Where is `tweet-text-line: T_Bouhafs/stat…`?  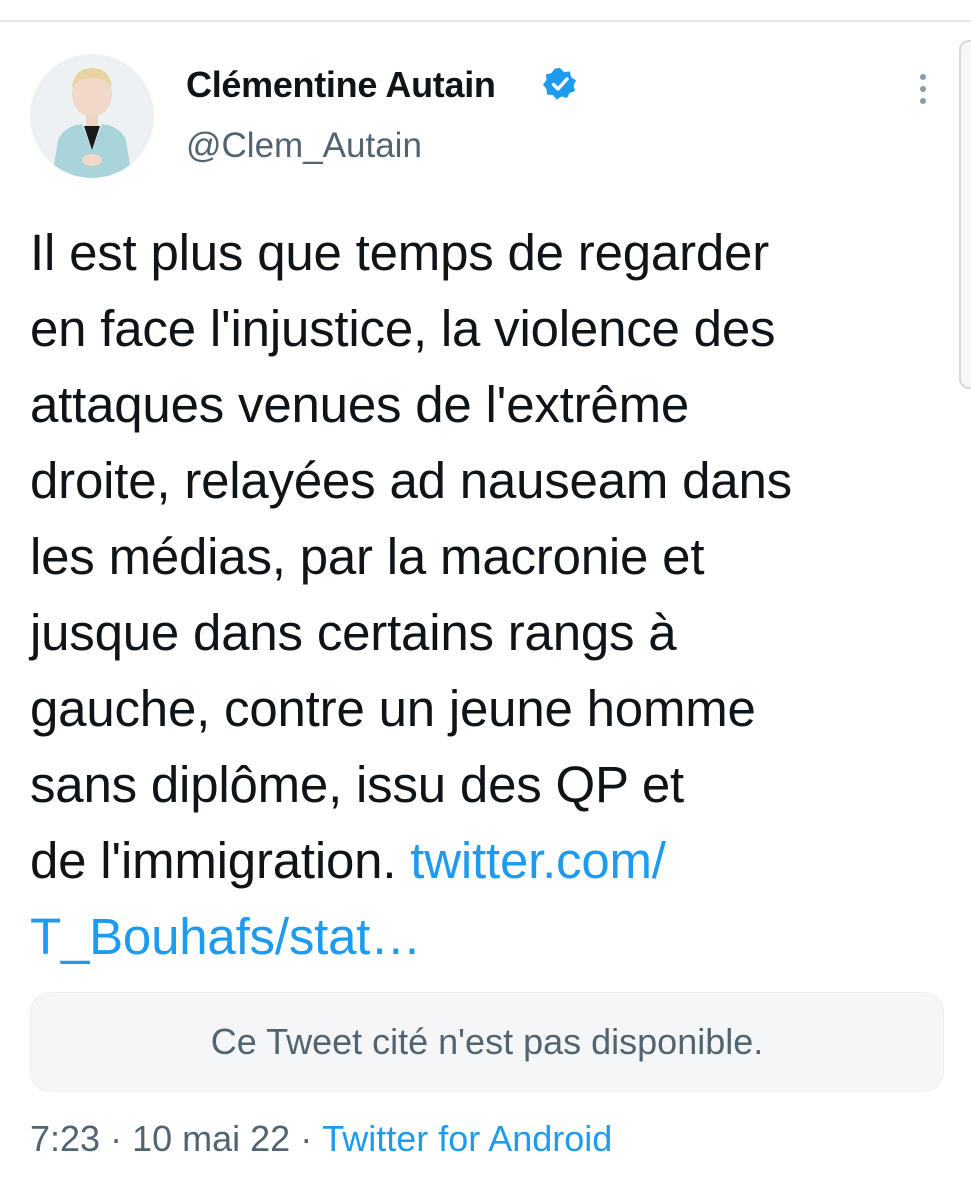 tweet-text-line: T_Bouhafs/stat… is located at coordinates (480, 937).